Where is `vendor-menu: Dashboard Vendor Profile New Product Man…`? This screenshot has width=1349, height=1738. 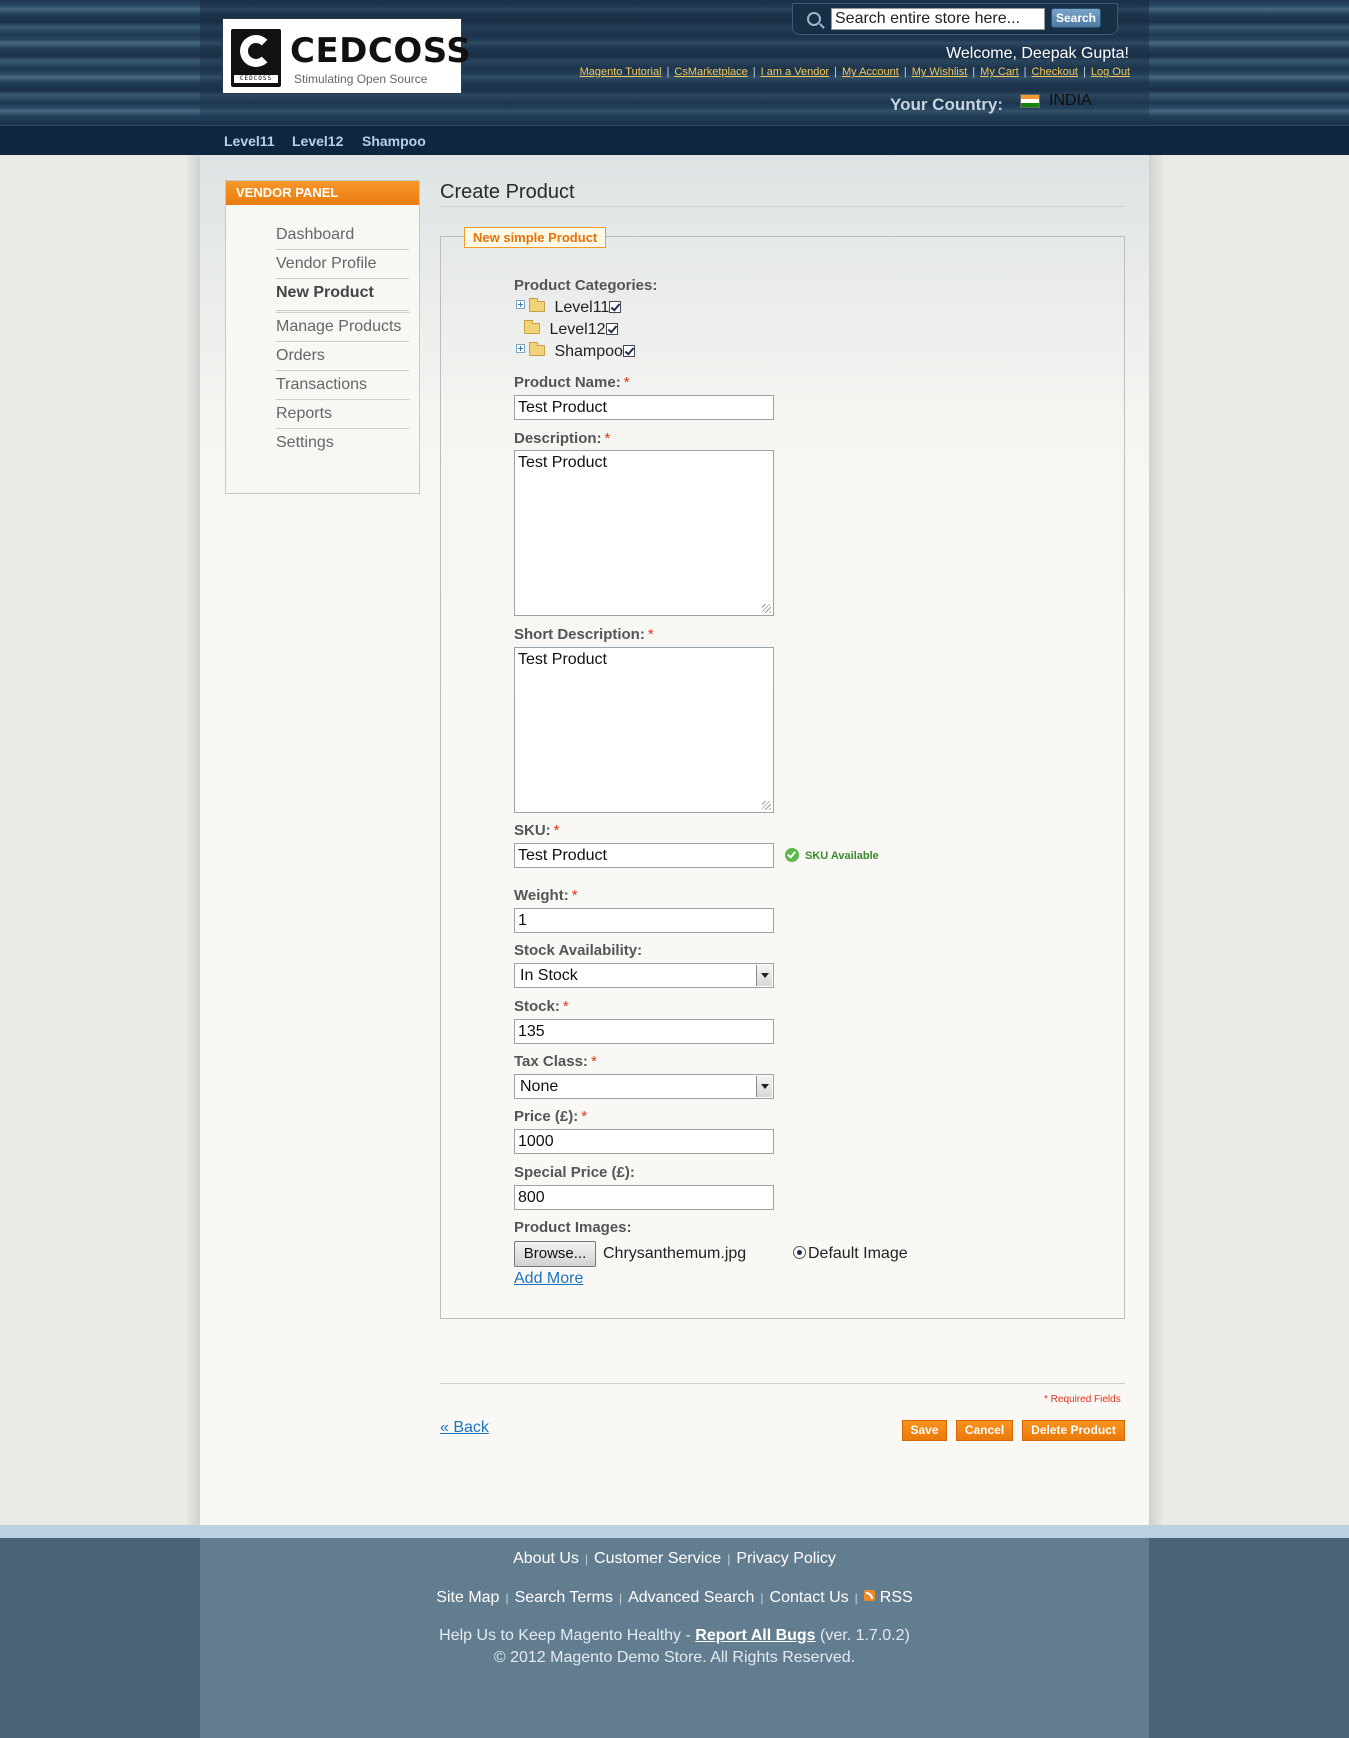
vendor-menu: Dashboard Vendor Profile New Product Man… is located at coordinates (342, 339).